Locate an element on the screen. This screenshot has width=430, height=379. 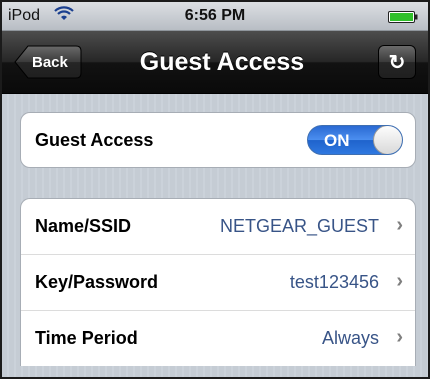
back-label: Back is located at coordinates (50, 62).